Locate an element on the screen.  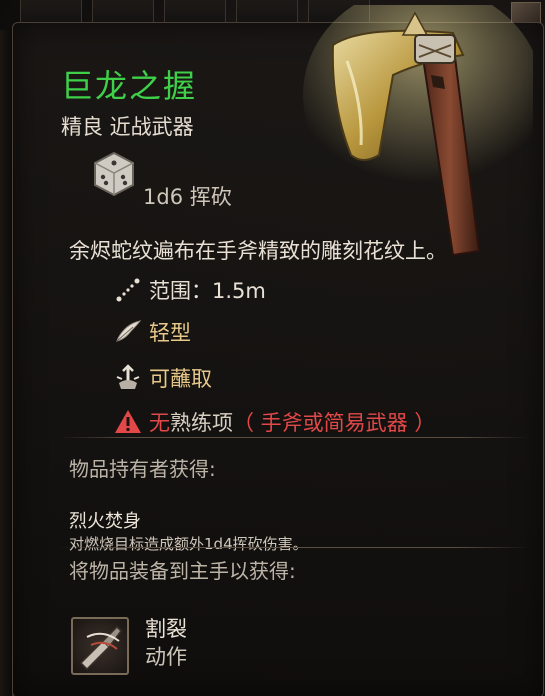
proficiency-prefix: 无 is located at coordinates (159, 423).